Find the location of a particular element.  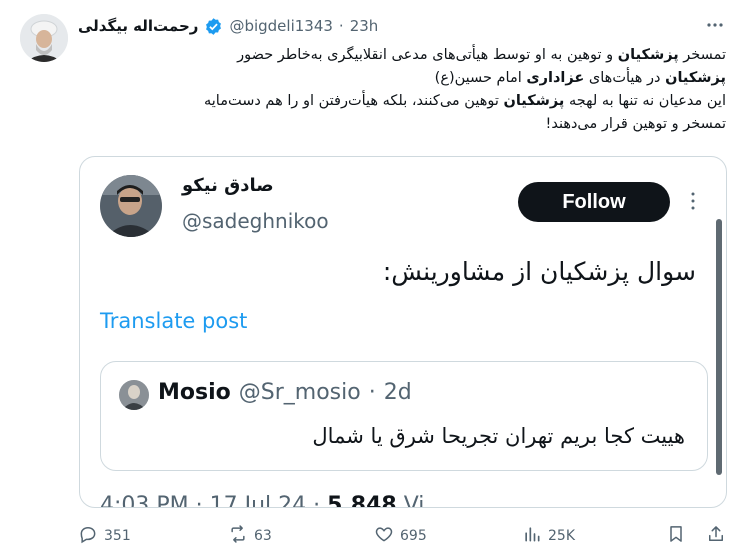

cleric-avatar-image is located at coordinates (44, 38).